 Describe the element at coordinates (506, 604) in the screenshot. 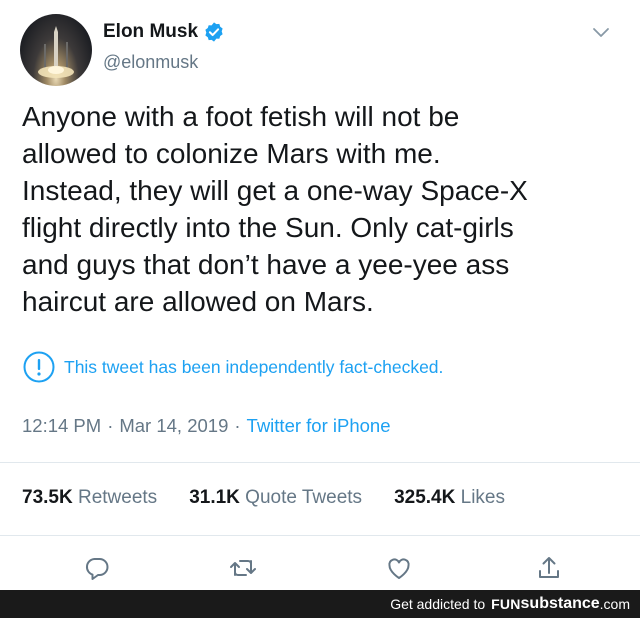

I see `footer-brand-fun: FUN` at that location.